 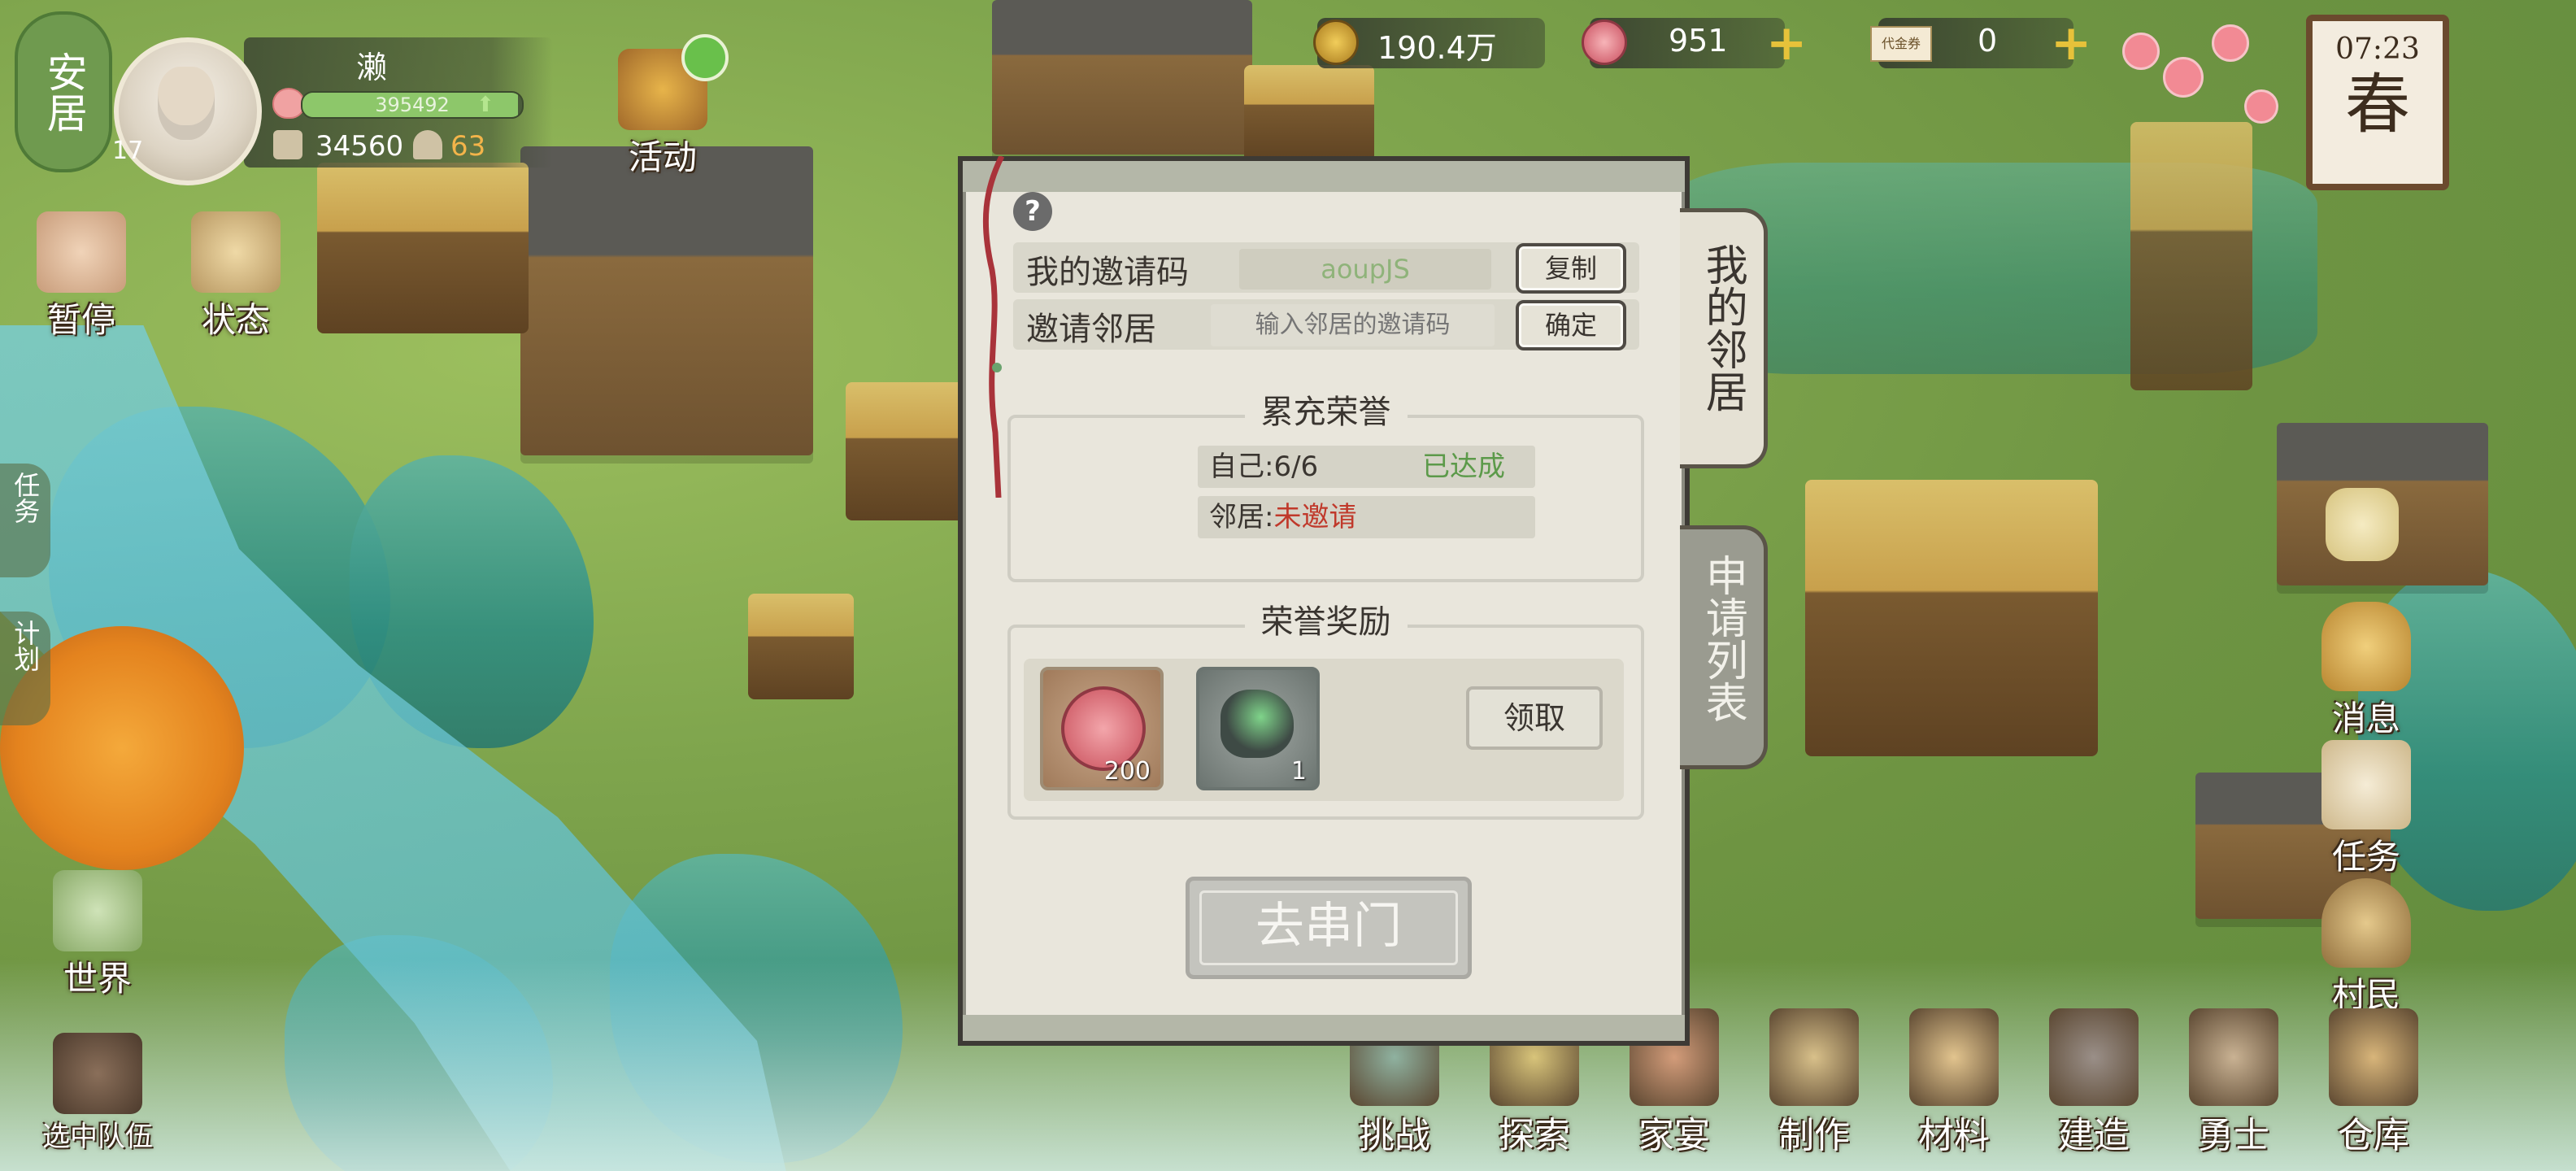 I want to click on bottom-menu-label: 家宴, so click(x=1674, y=1135).